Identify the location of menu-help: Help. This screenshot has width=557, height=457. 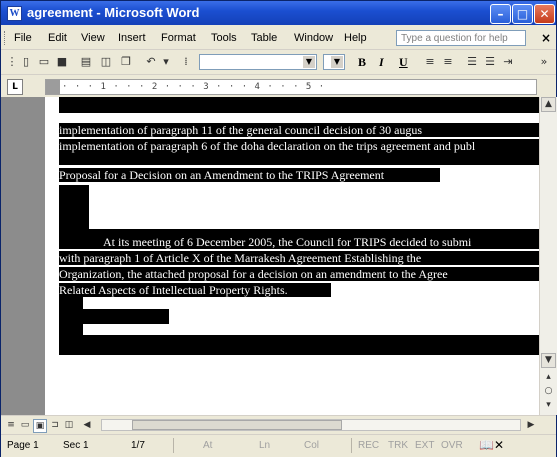
(355, 38).